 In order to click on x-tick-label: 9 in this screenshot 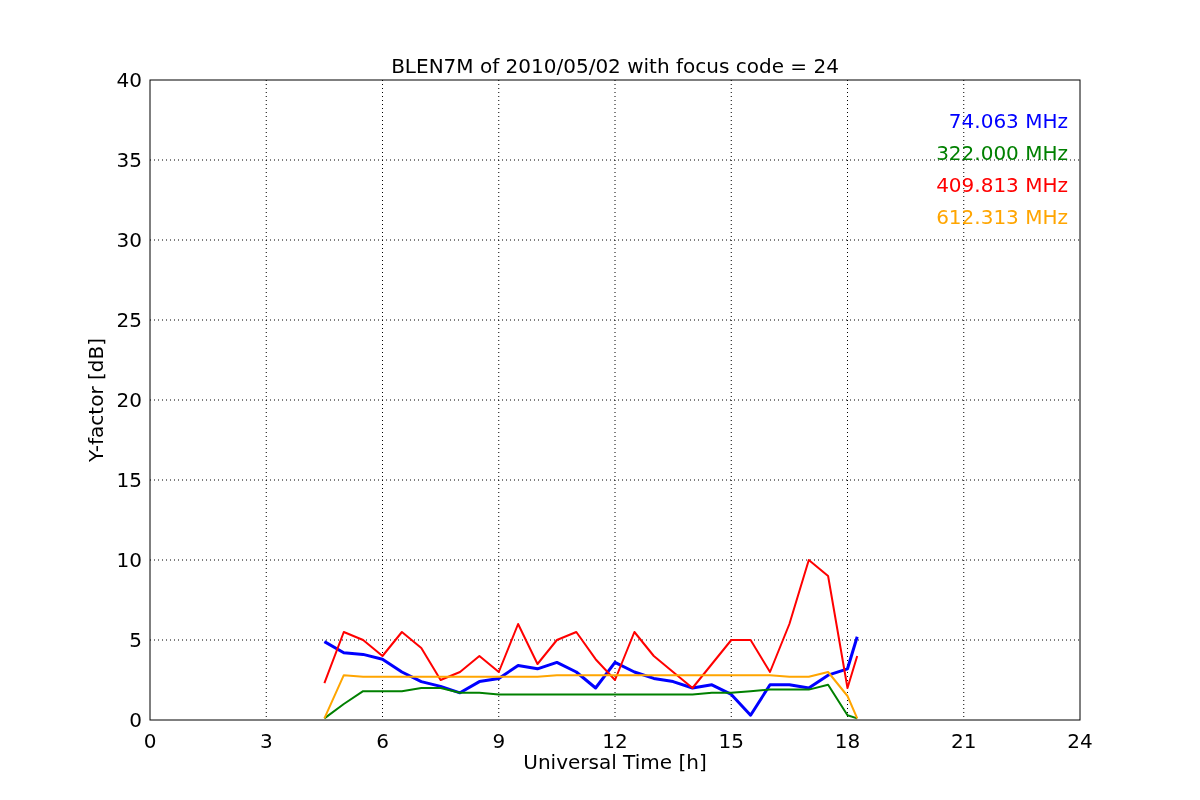, I will do `click(499, 741)`.